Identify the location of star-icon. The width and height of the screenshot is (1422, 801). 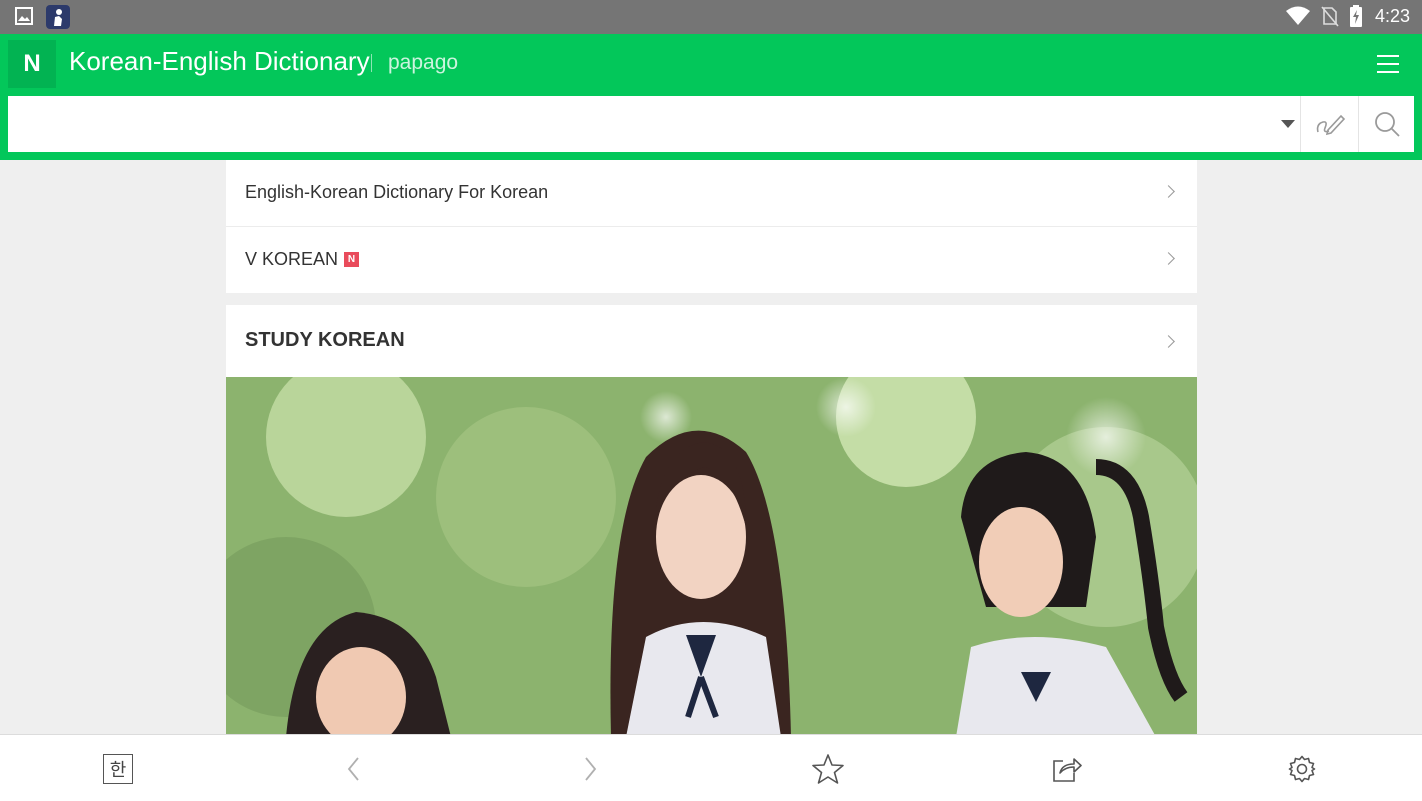
(828, 769).